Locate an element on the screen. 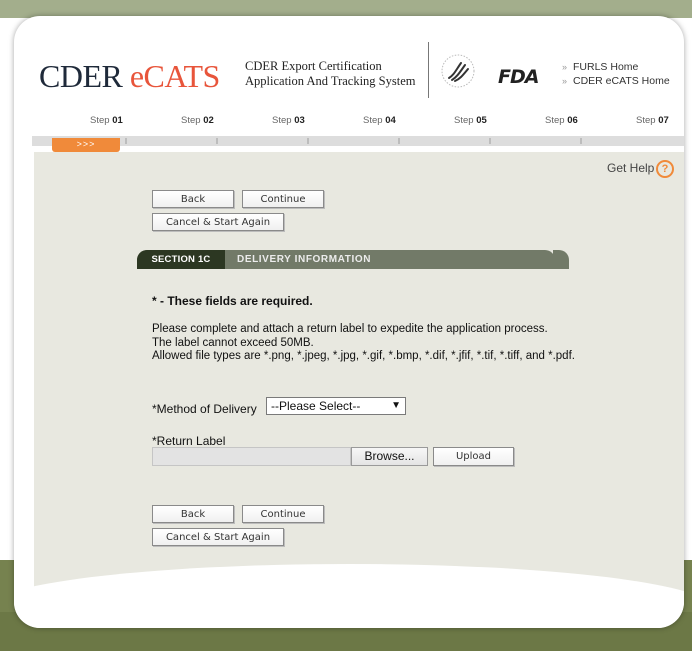 The image size is (692, 651). progress-track is located at coordinates (358, 141).